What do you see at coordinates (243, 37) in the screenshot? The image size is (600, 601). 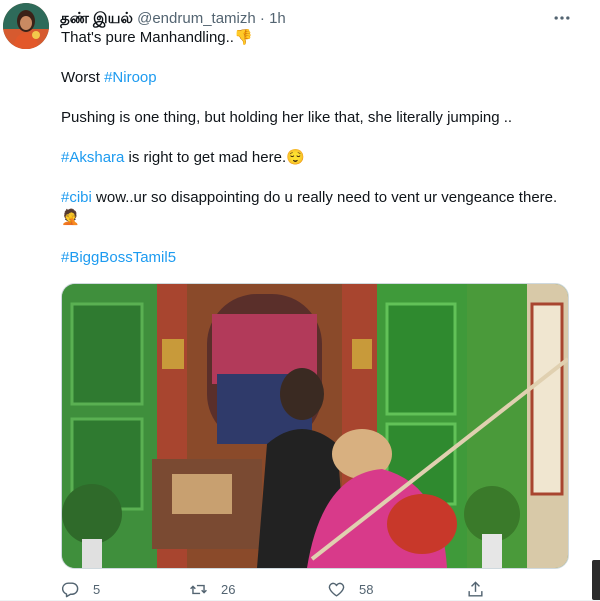 I see `thumbs-down-emoji: 👎` at bounding box center [243, 37].